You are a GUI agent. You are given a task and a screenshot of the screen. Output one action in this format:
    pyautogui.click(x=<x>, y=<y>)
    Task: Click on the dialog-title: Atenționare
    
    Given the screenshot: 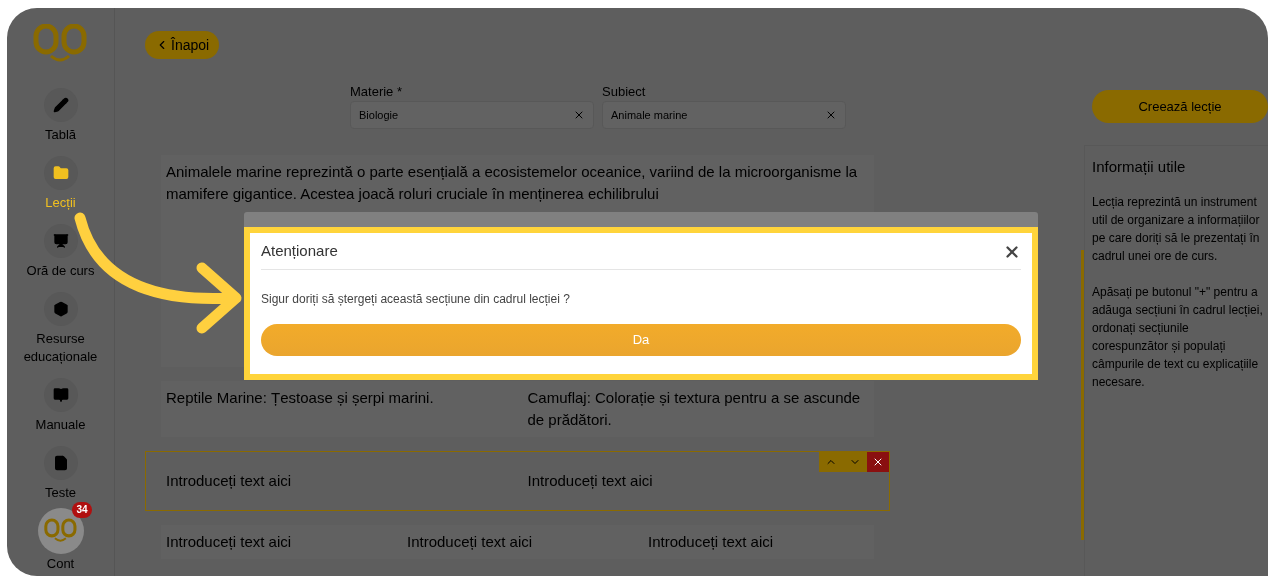 What is the action you would take?
    pyautogui.click(x=299, y=251)
    